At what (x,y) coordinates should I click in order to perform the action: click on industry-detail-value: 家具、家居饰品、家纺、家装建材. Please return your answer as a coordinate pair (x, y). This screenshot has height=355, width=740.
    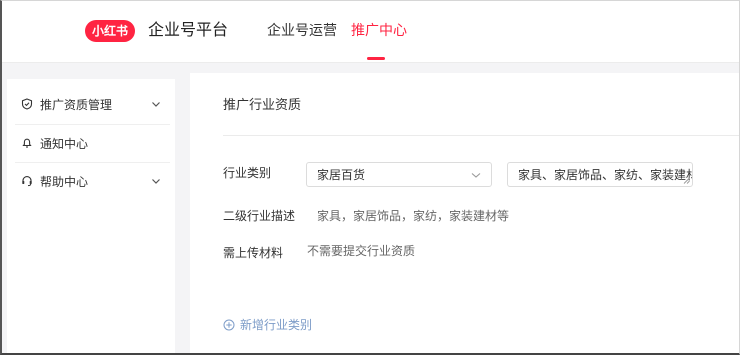
    Looking at the image, I should click on (605, 175).